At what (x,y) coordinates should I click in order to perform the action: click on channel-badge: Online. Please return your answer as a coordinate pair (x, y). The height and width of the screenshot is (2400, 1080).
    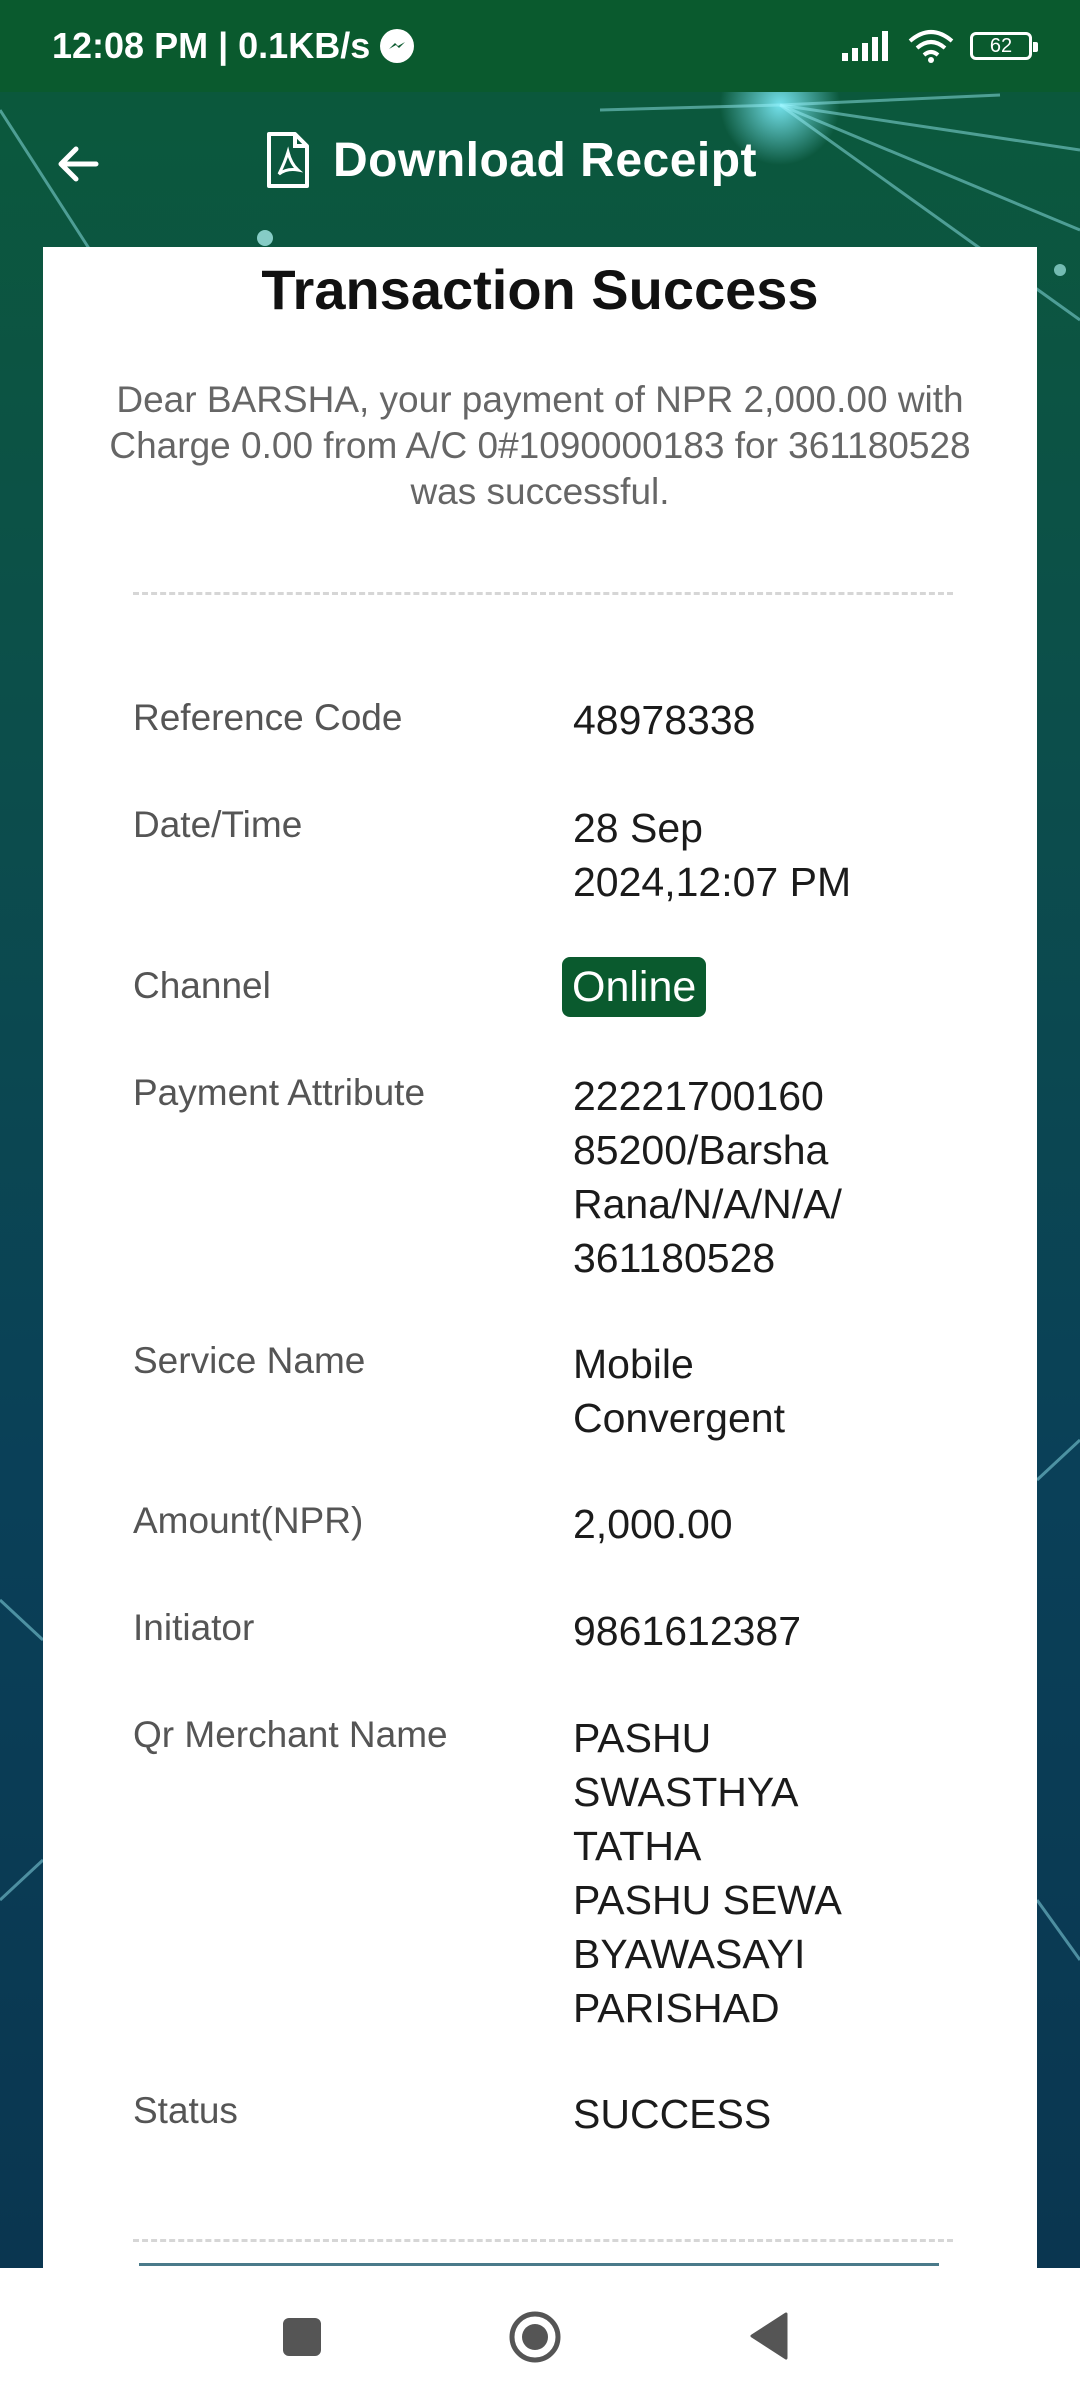
    Looking at the image, I should click on (634, 987).